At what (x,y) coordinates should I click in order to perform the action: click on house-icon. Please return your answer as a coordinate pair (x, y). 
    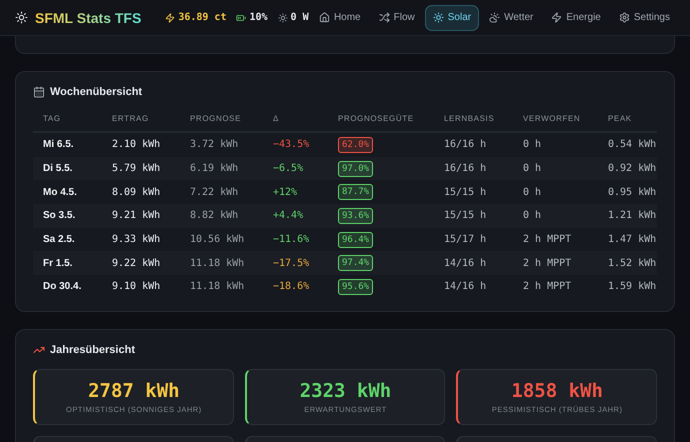
    Looking at the image, I should click on (324, 17).